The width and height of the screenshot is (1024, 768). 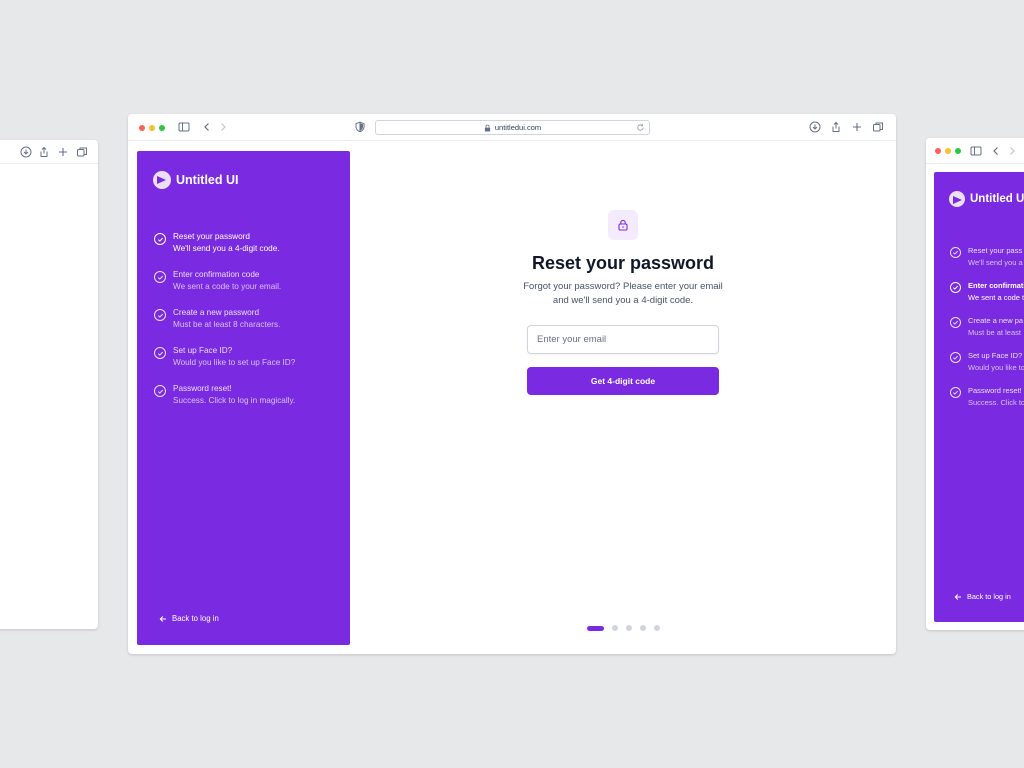 What do you see at coordinates (996, 297) in the screenshot?
I see `step-description: We sent a code t` at bounding box center [996, 297].